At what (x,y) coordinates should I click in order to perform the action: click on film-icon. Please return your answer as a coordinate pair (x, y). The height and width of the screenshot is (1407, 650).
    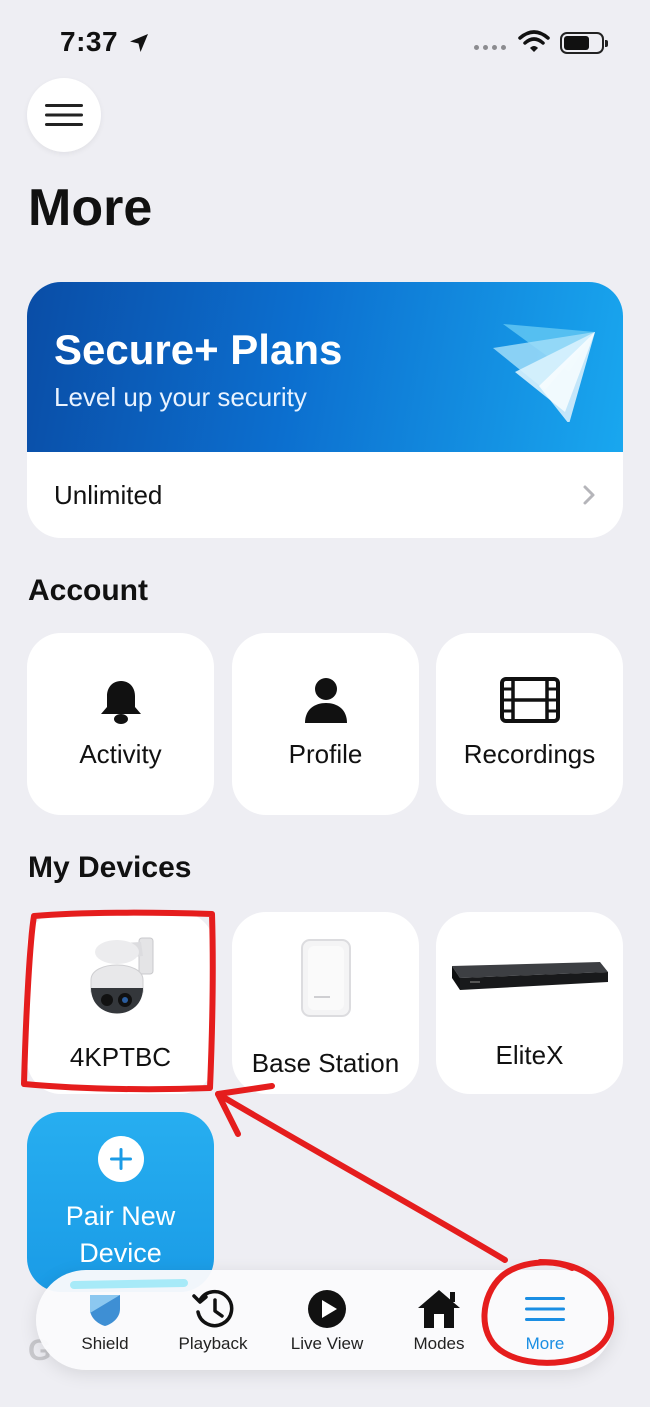
    Looking at the image, I should click on (529, 700).